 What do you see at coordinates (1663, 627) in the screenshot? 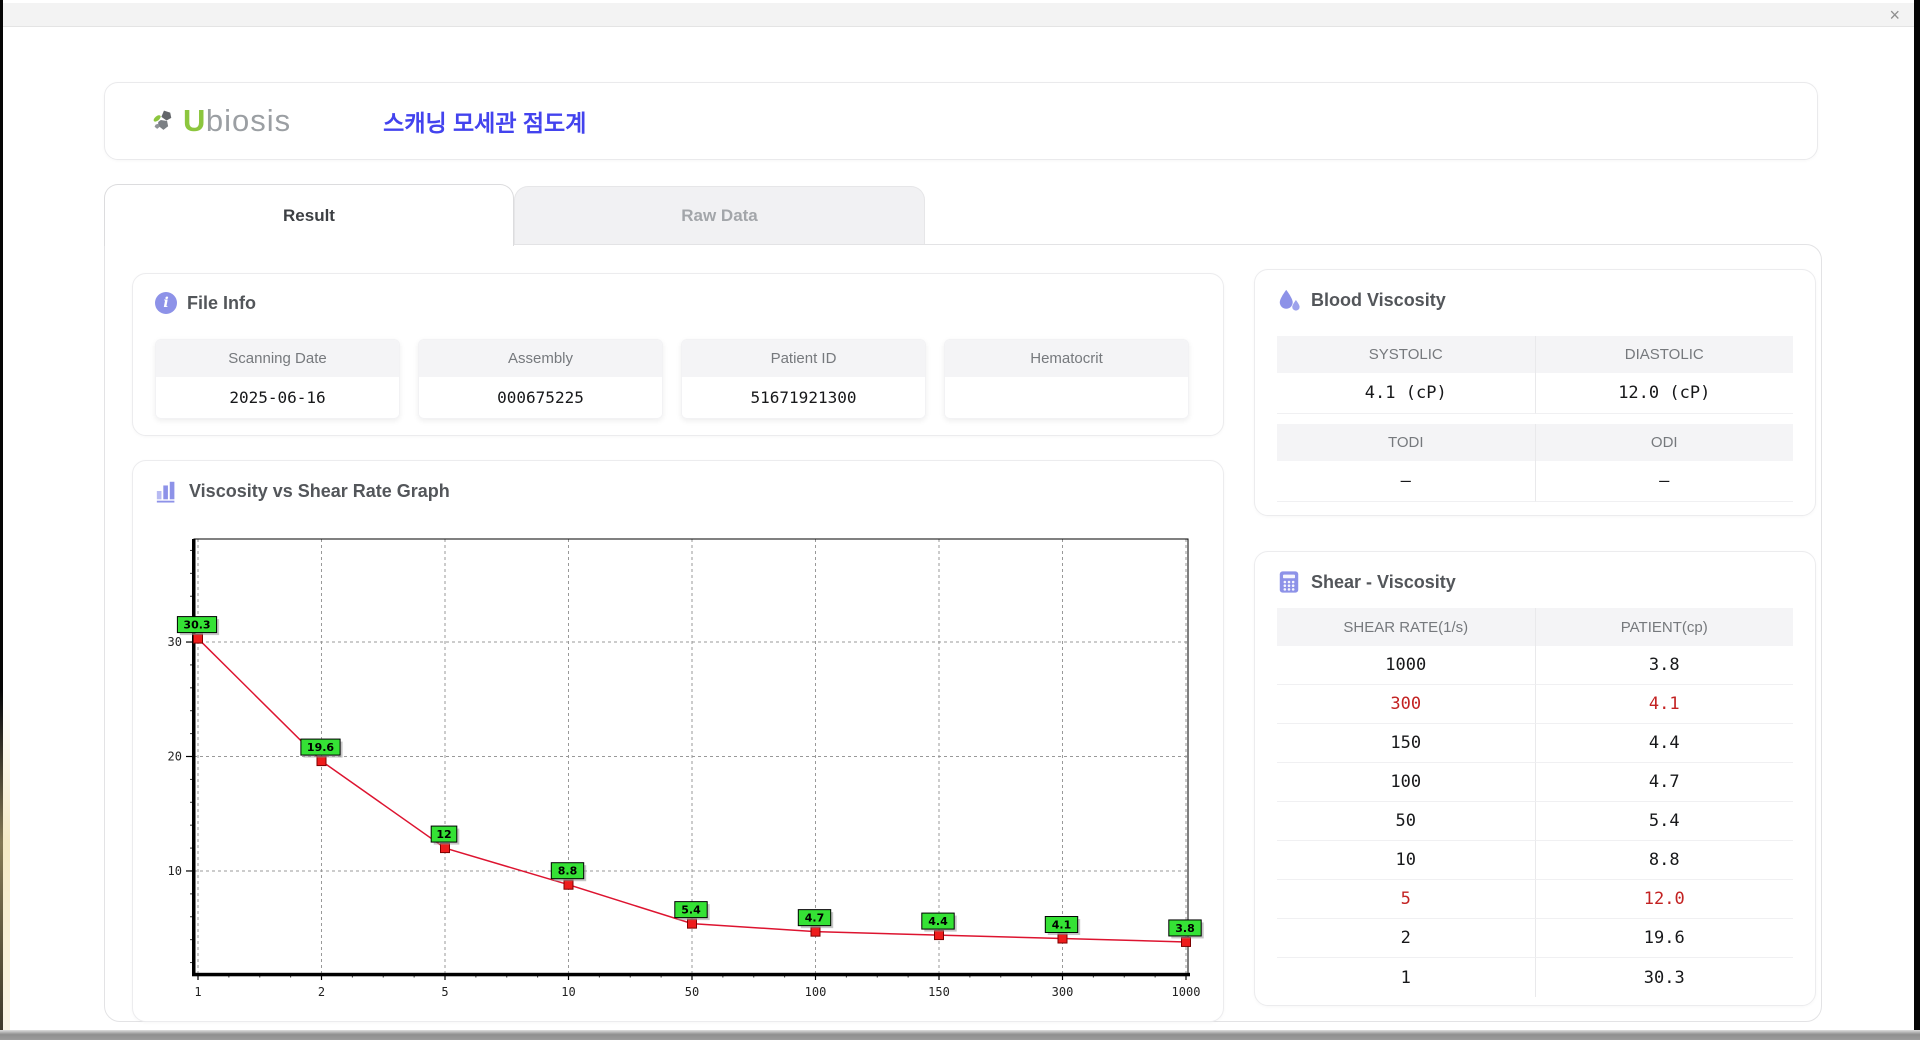
I see `patient-column-header: PATIENT(cp)` at bounding box center [1663, 627].